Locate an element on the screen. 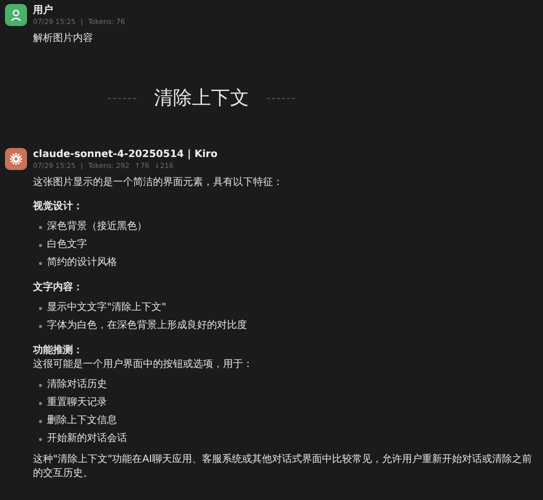 The image size is (543, 500). list-item: 白色文字 is located at coordinates (67, 245).